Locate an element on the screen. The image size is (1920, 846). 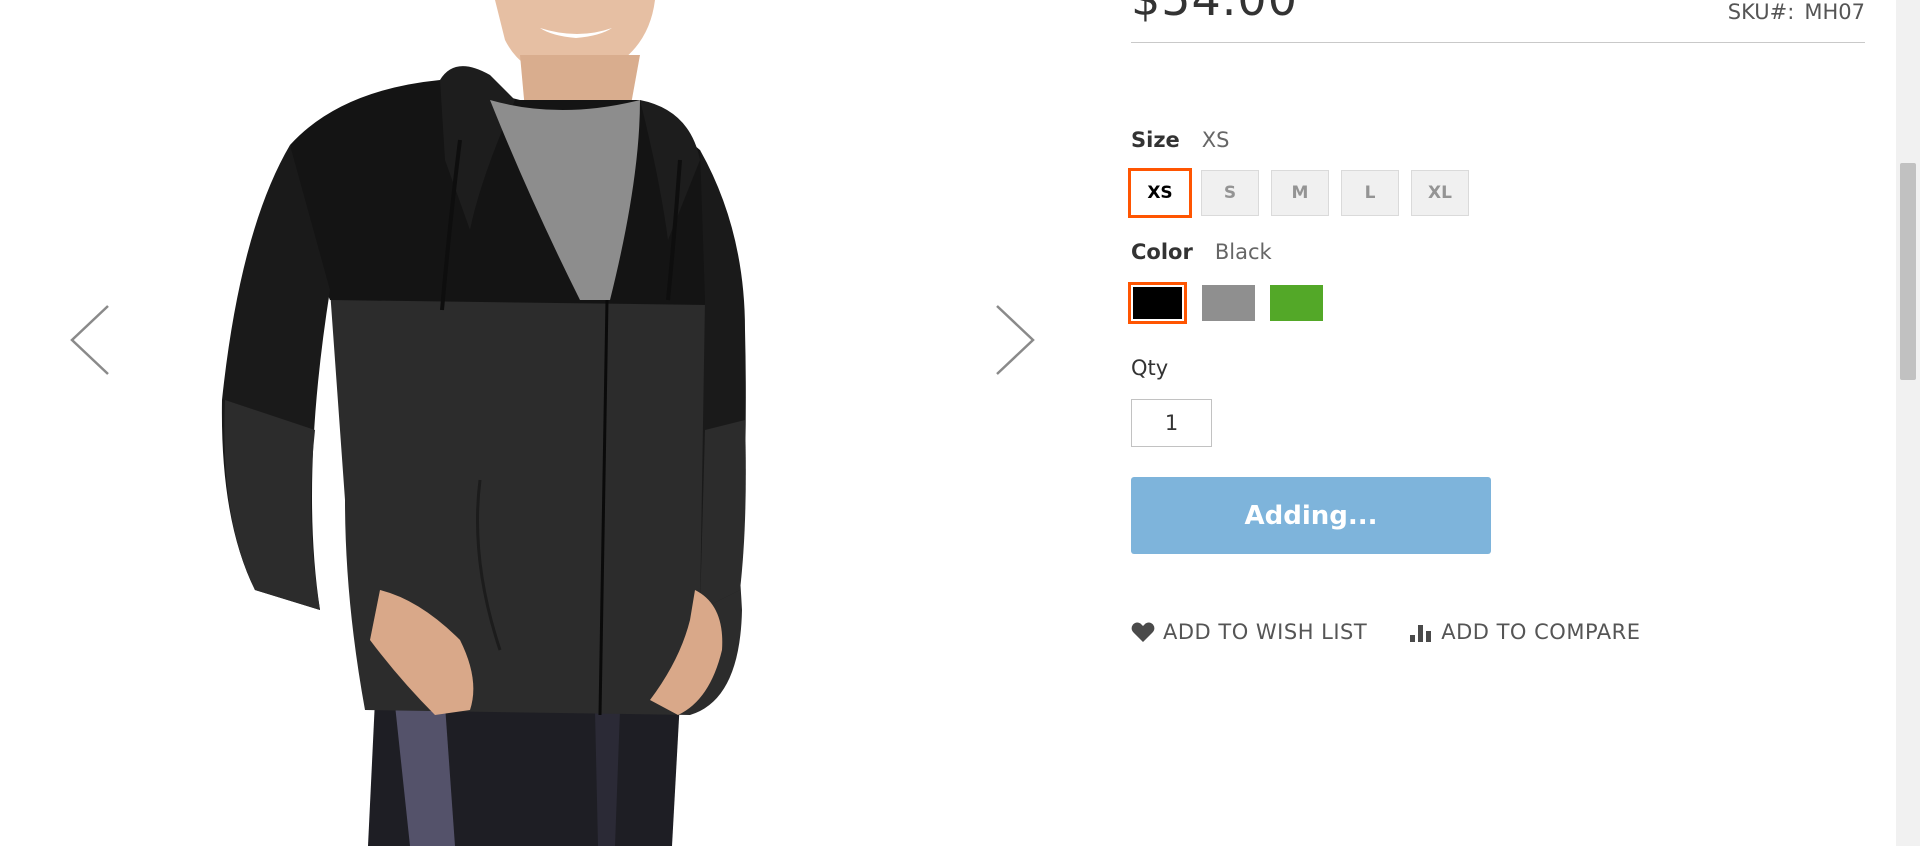
chevron-left-icon is located at coordinates (89, 340).